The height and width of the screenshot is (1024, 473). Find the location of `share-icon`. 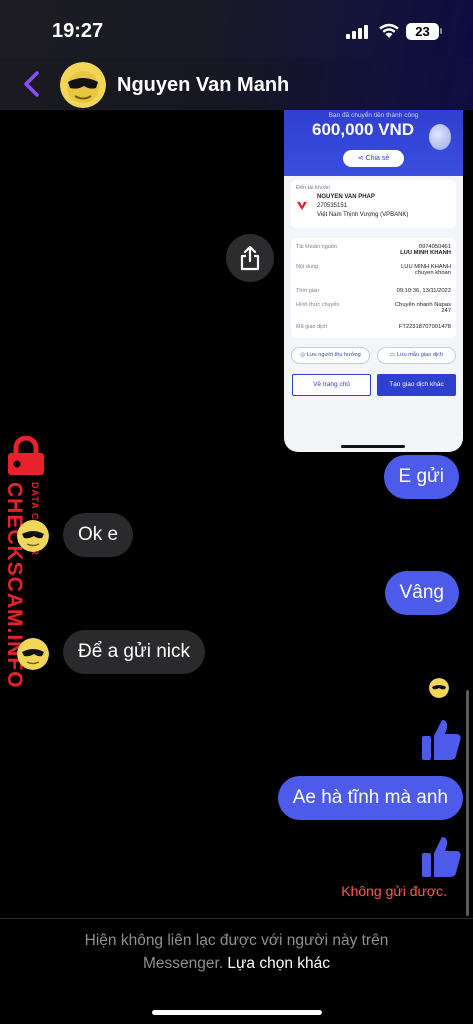

share-icon is located at coordinates (250, 258).